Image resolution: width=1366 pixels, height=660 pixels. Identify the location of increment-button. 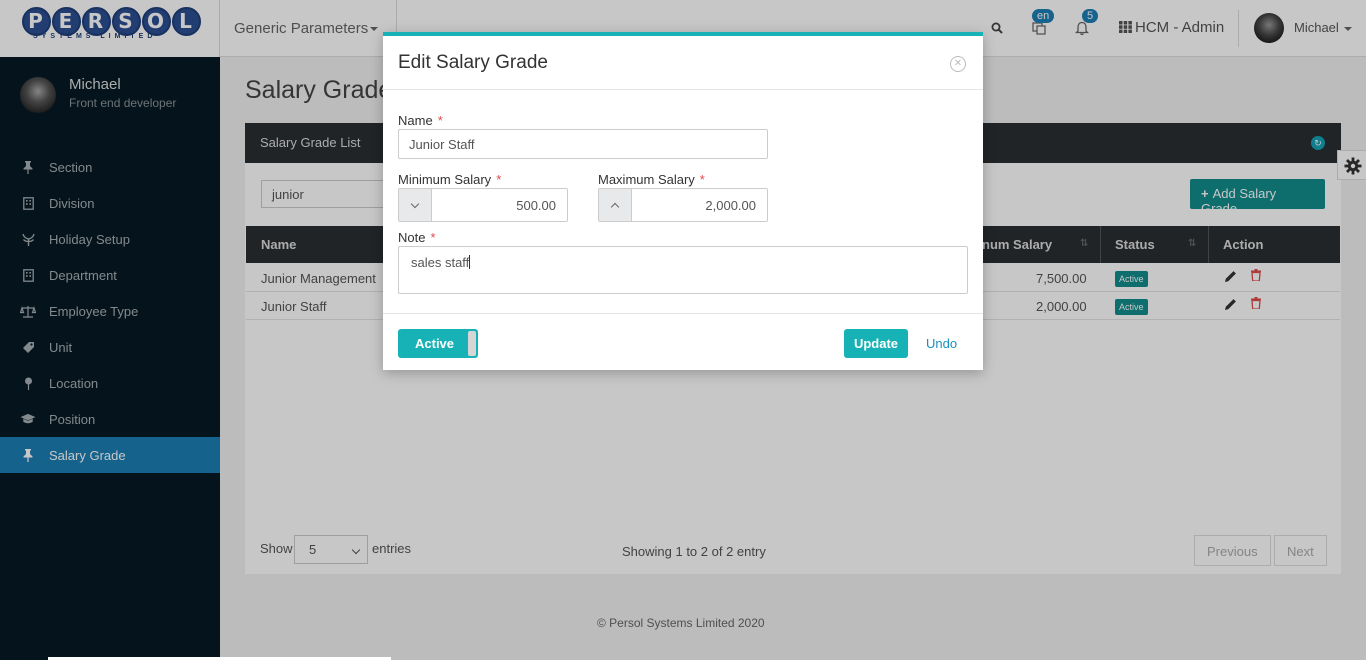
(615, 205).